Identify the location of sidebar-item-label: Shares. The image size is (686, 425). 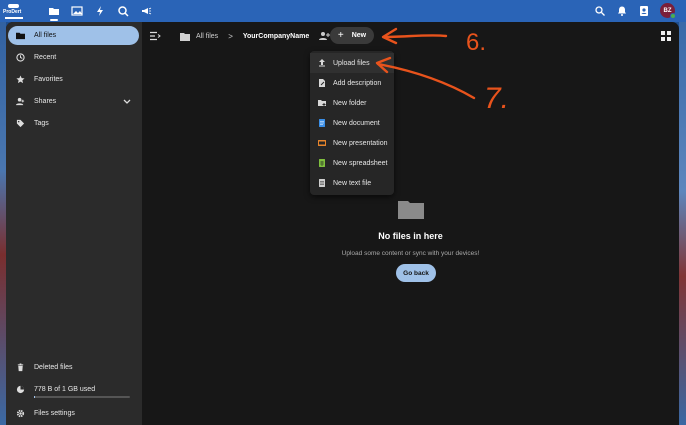
(45, 101).